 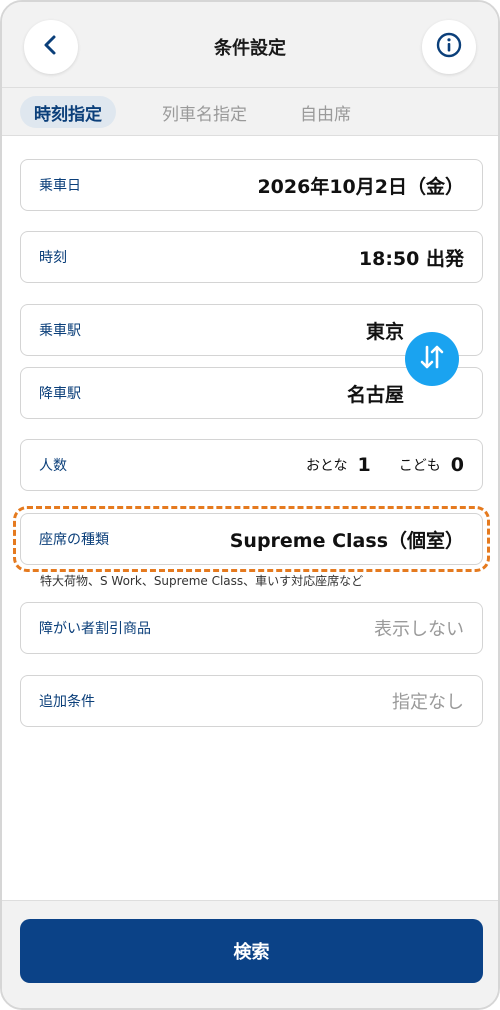 I want to click on child-label: こども, so click(x=419, y=466).